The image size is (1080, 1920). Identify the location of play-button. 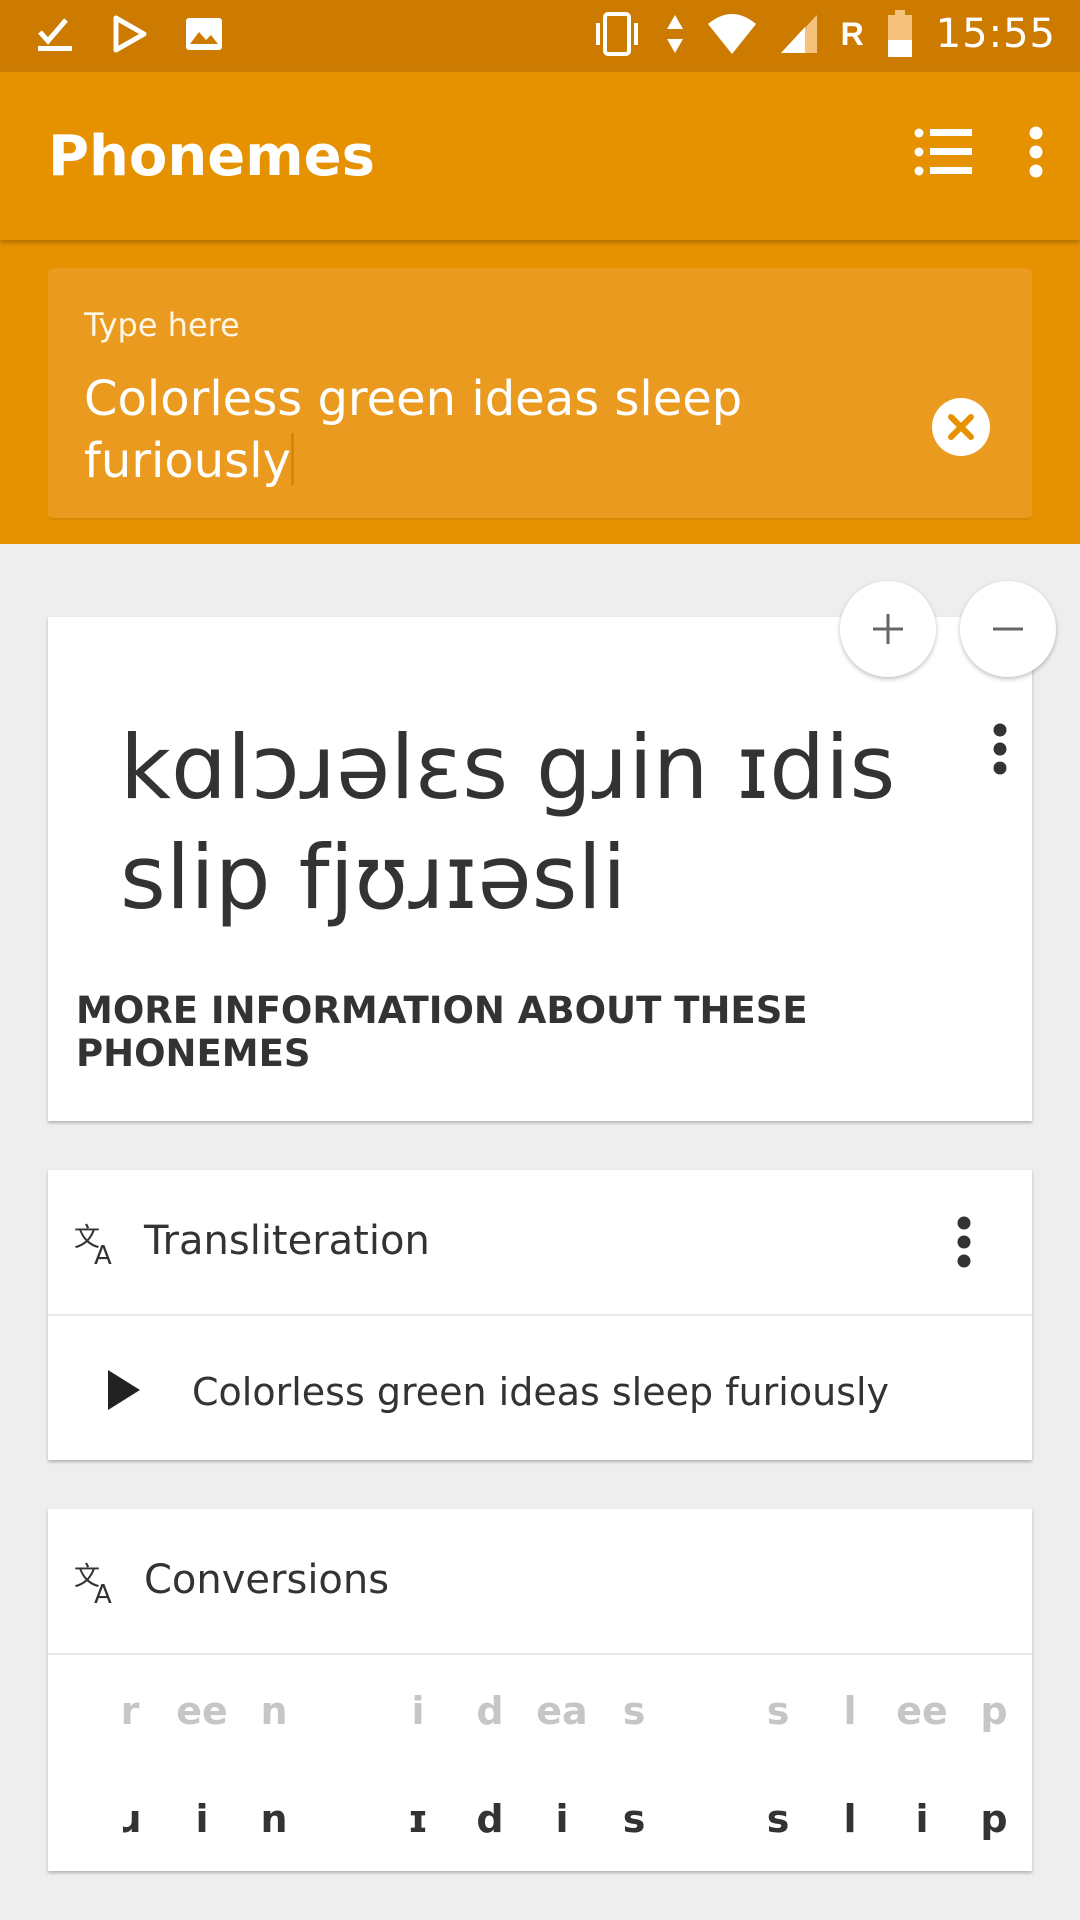
(124, 1392).